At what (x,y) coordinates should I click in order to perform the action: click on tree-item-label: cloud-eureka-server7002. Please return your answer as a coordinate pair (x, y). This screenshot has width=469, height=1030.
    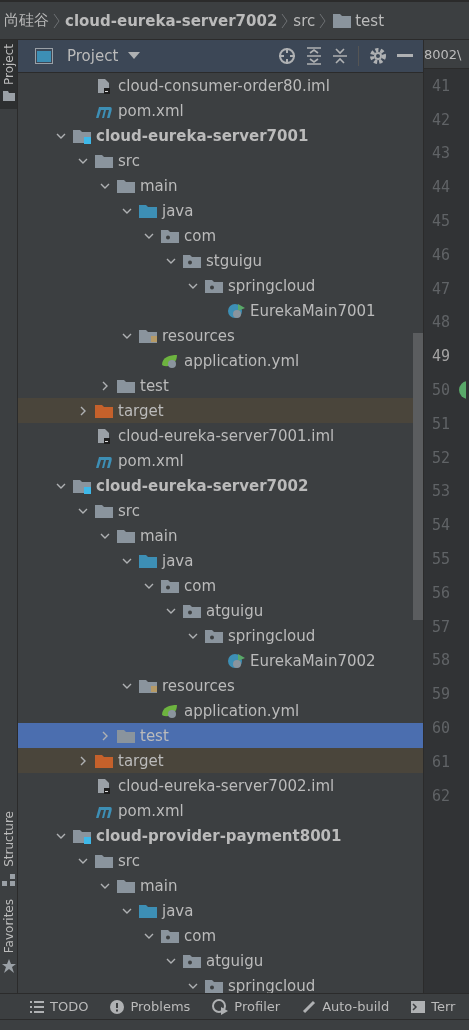
    Looking at the image, I should click on (202, 485).